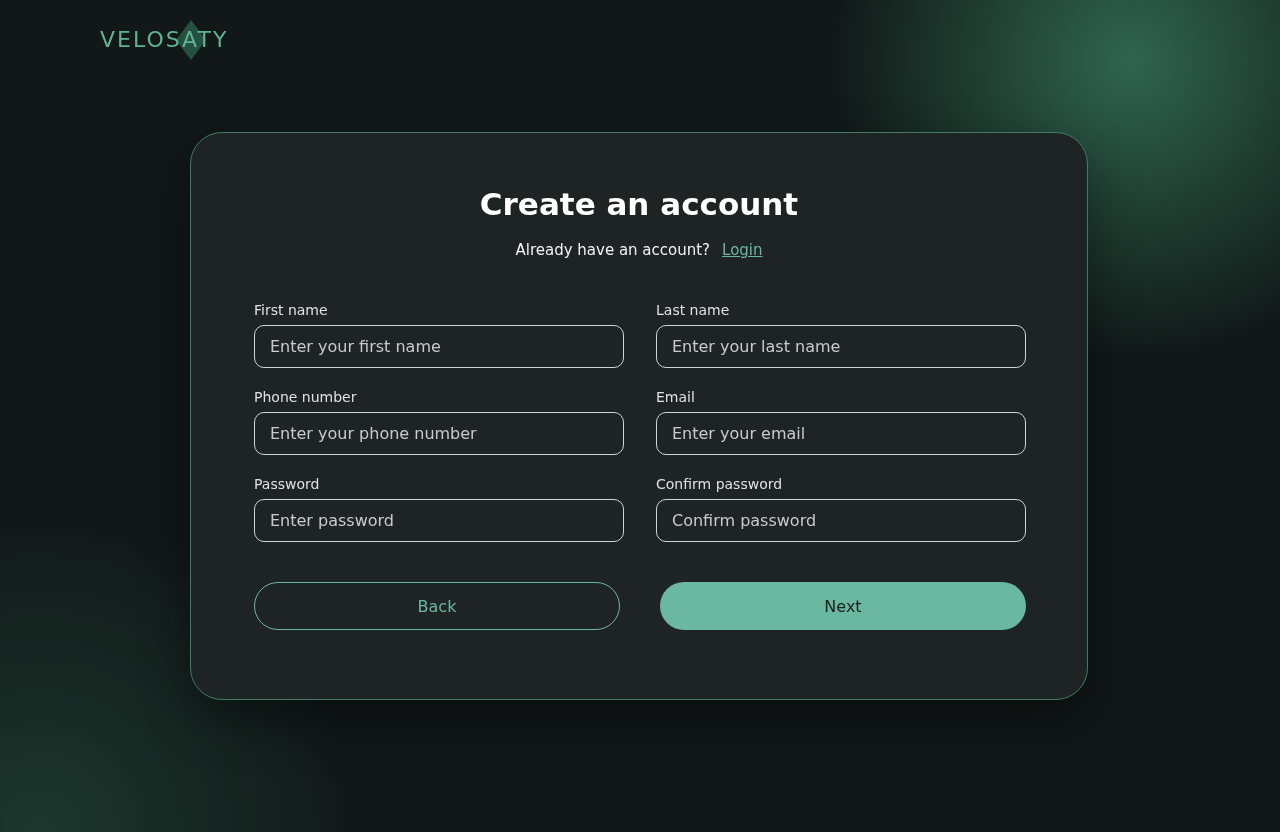 This screenshot has width=1280, height=832. Describe the element at coordinates (439, 433) in the screenshot. I see `input-field: Enter your phone number` at that location.